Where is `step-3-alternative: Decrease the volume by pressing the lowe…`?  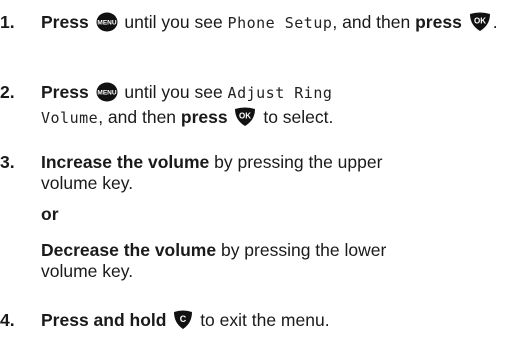
step-3-alternative: Decrease the volume by pressing the lowe… is located at coordinates (214, 260).